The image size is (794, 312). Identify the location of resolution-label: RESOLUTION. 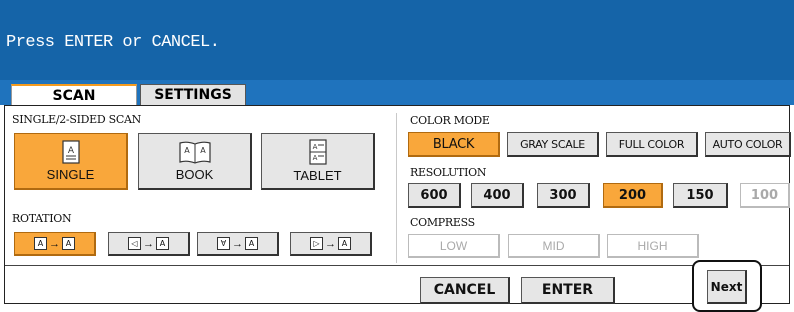
(448, 172).